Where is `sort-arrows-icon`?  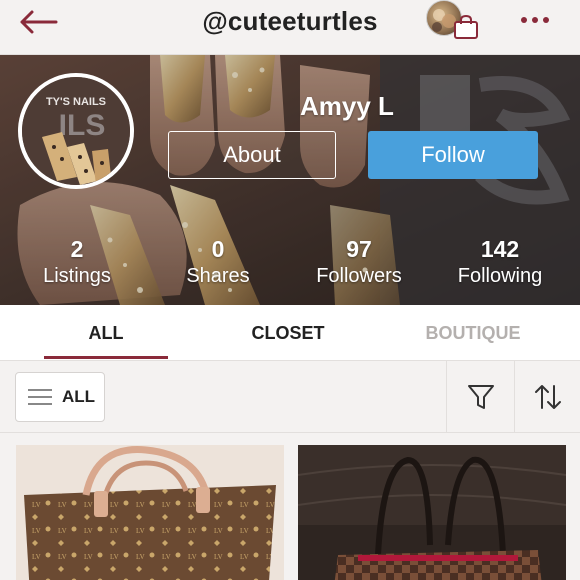 sort-arrows-icon is located at coordinates (547, 397).